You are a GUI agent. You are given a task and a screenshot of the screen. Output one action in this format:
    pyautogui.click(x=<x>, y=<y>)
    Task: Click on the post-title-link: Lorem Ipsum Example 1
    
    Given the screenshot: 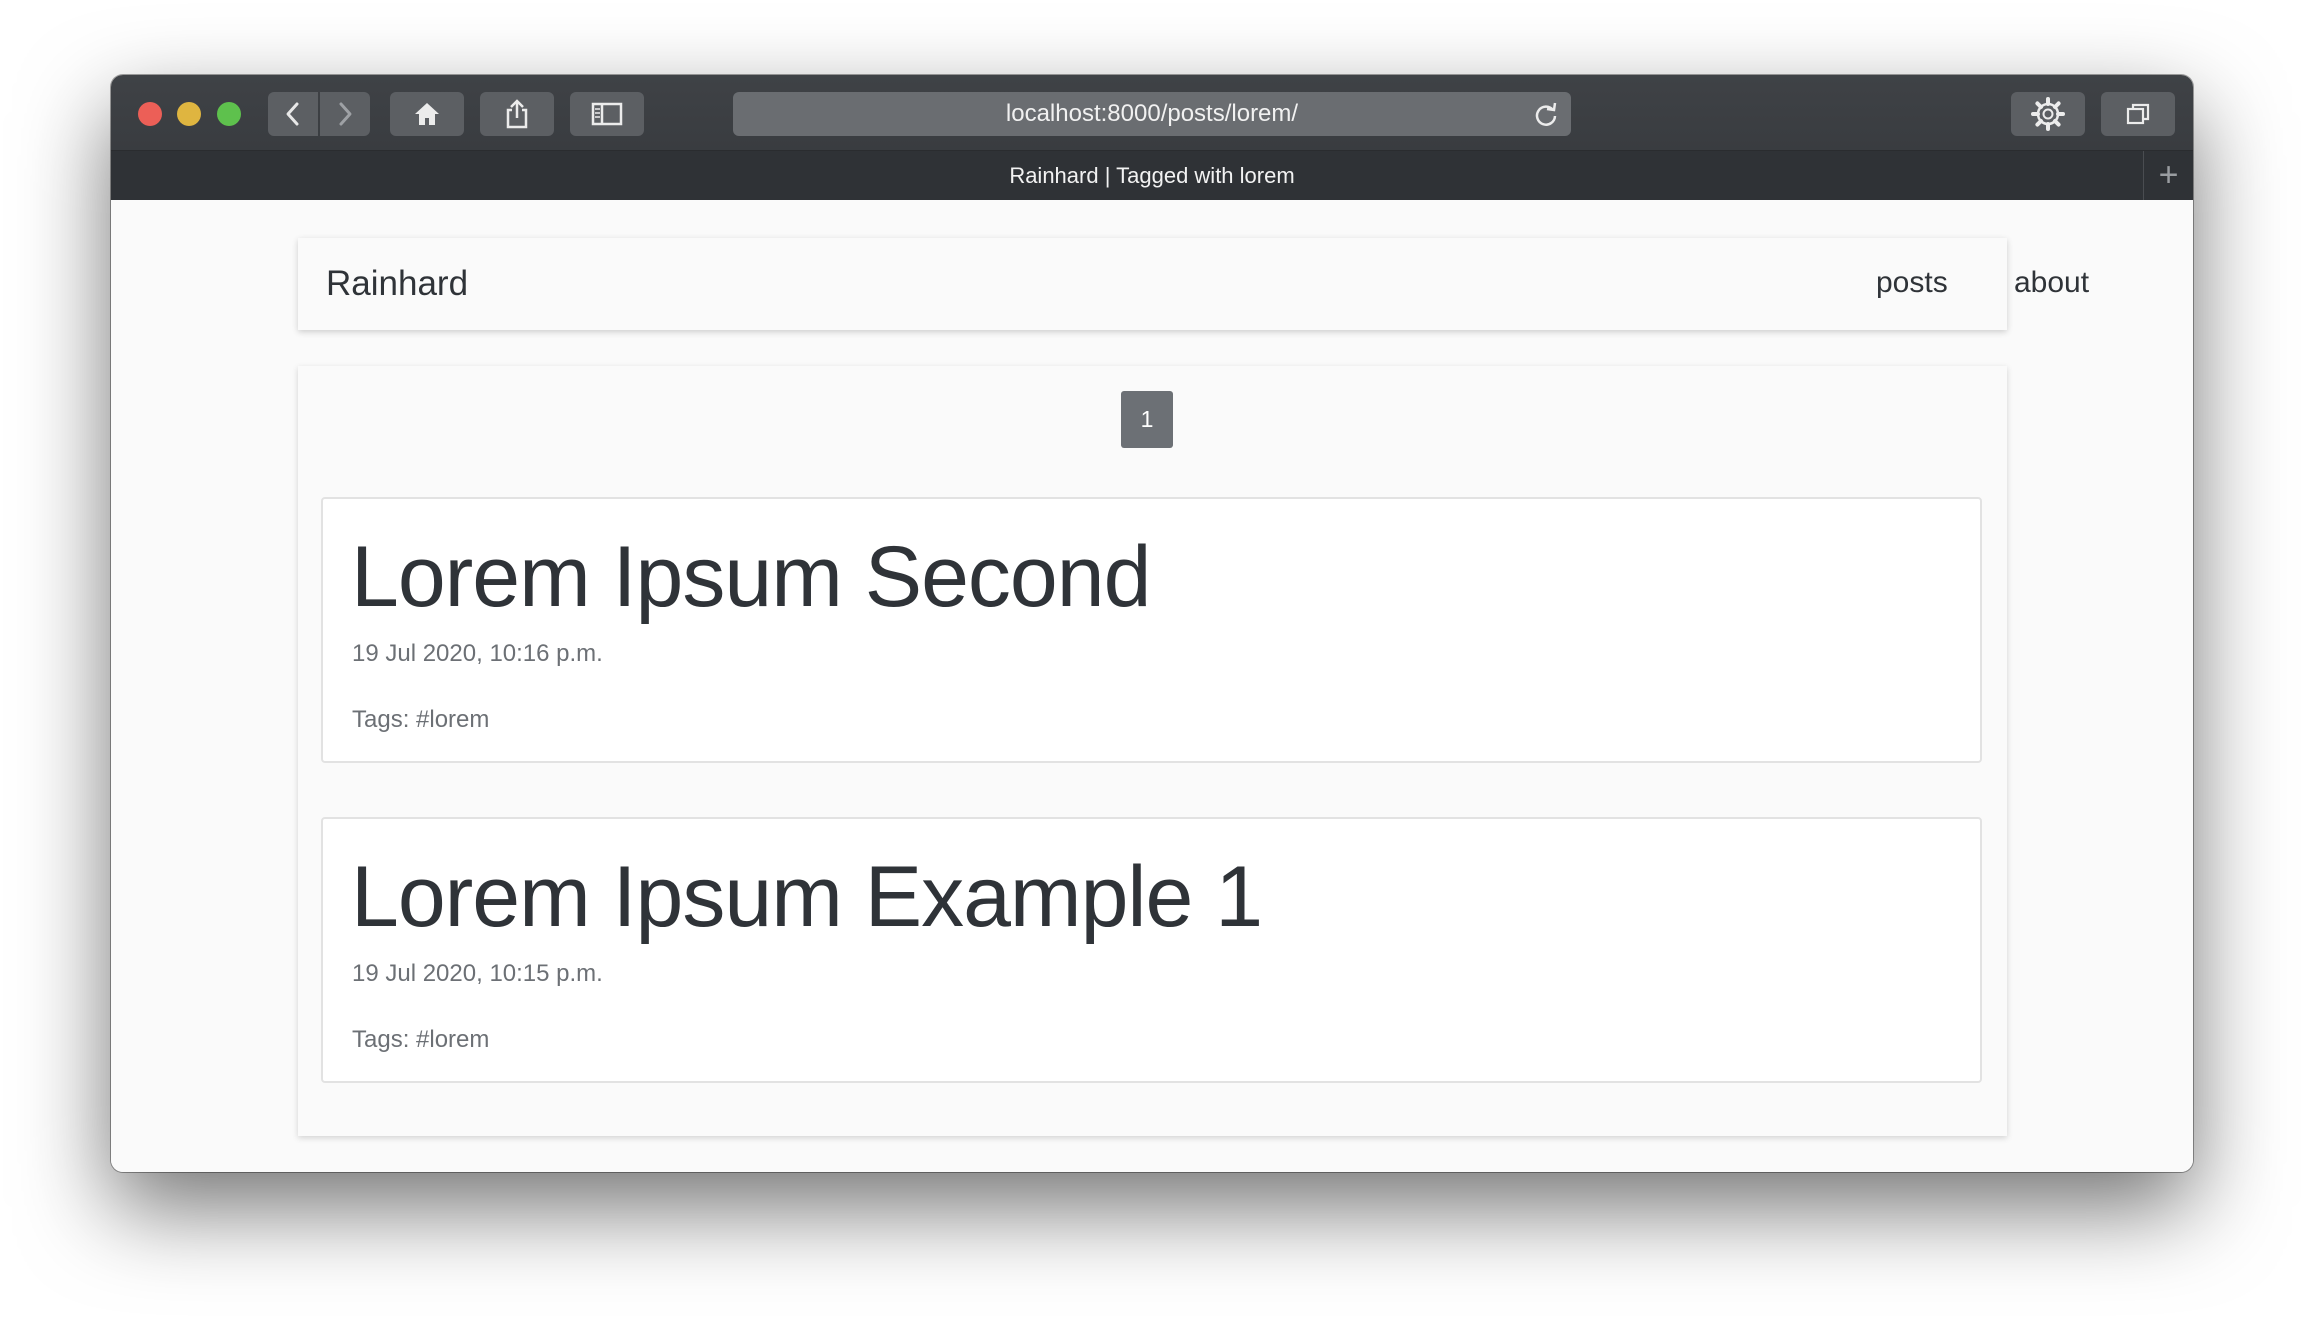 What is the action you would take?
    pyautogui.click(x=807, y=897)
    